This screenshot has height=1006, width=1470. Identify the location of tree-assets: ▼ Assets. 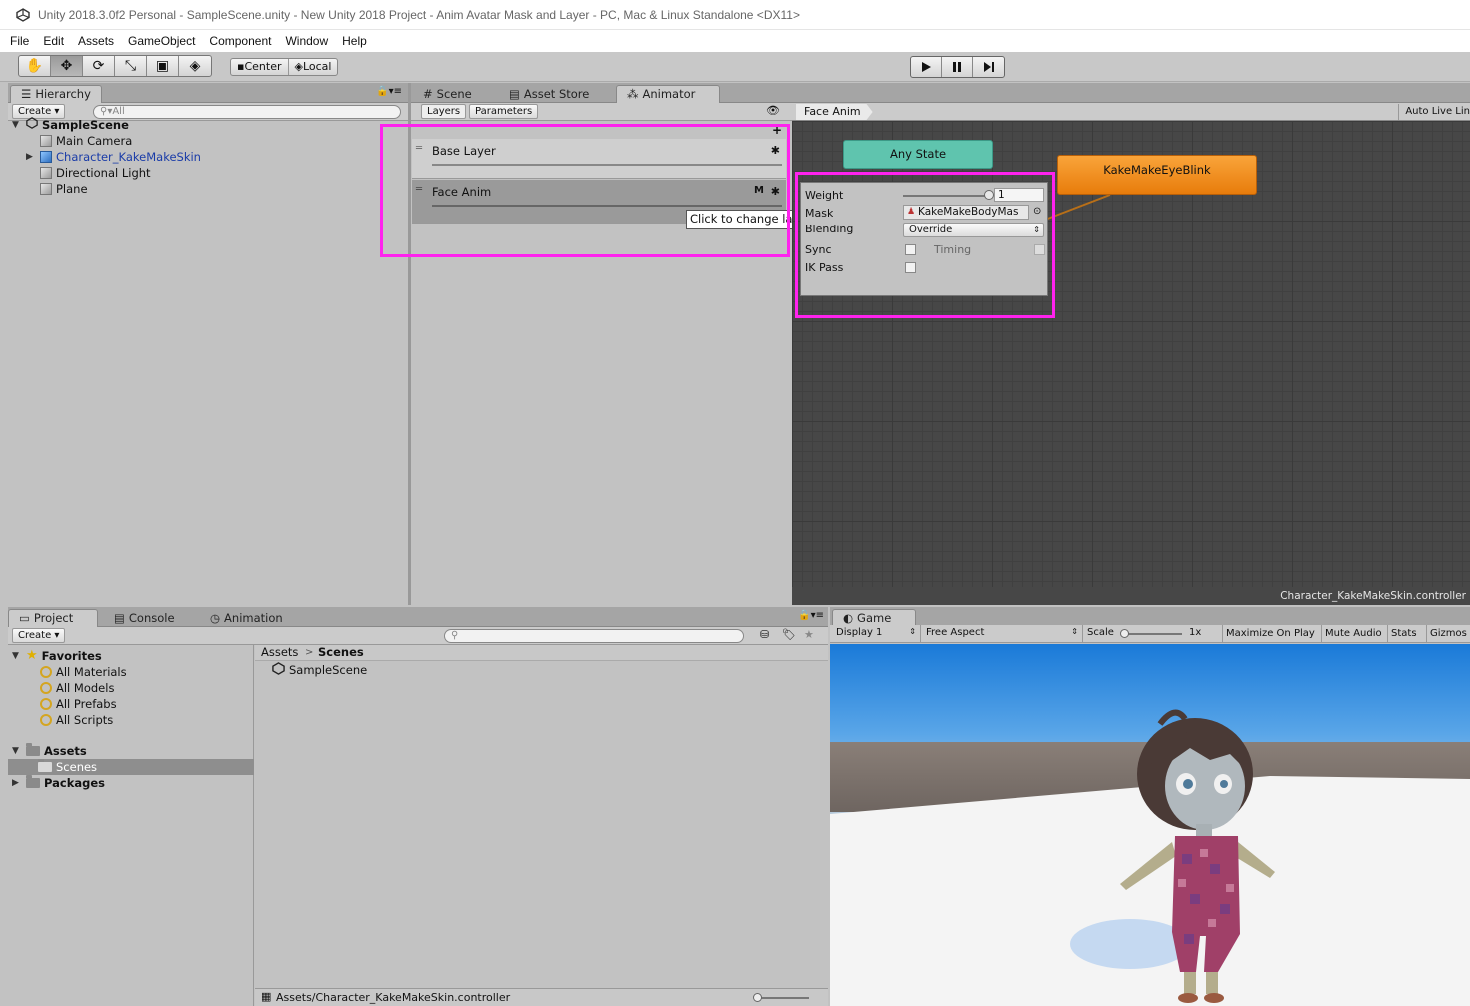
(49, 751).